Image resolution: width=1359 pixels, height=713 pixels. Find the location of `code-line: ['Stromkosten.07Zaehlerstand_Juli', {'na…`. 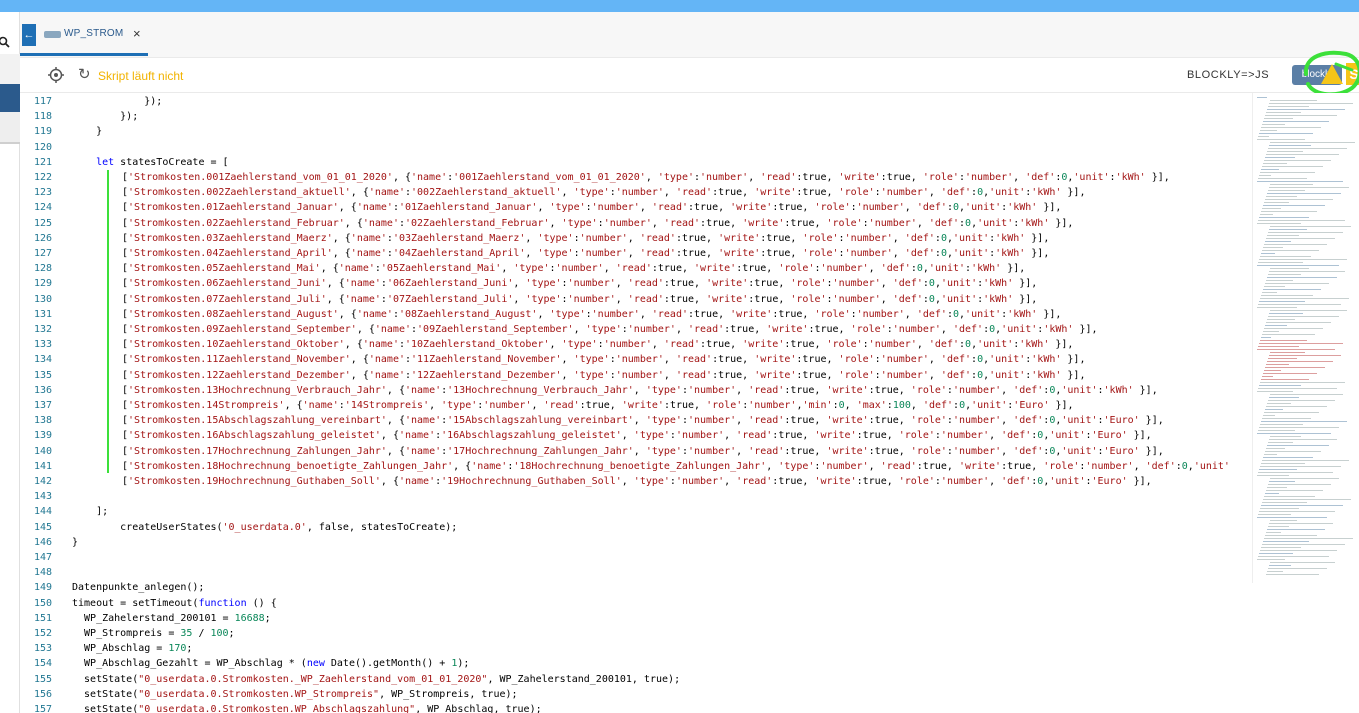

code-line: ['Stromkosten.07Zaehlerstand_Juli', {'na… is located at coordinates (579, 299).